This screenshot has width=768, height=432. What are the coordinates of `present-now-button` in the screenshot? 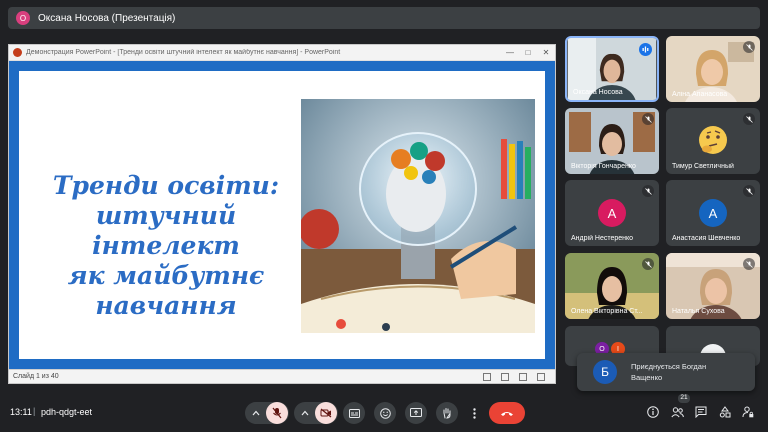 It's located at (416, 413).